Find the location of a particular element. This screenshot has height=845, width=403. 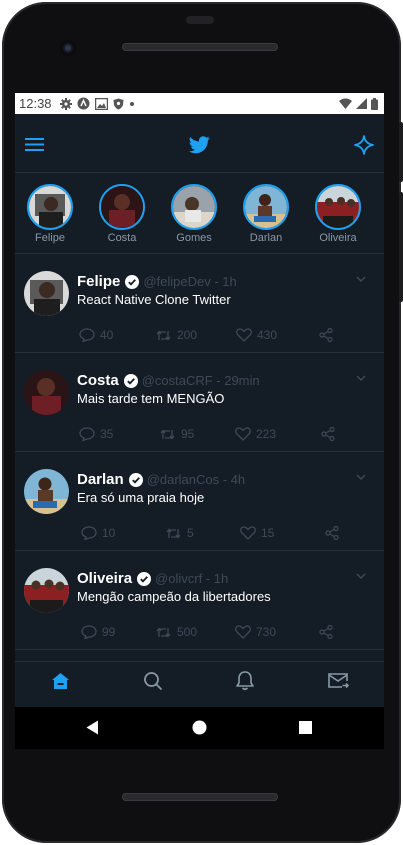

reply-button: 10 is located at coordinates (98, 533).